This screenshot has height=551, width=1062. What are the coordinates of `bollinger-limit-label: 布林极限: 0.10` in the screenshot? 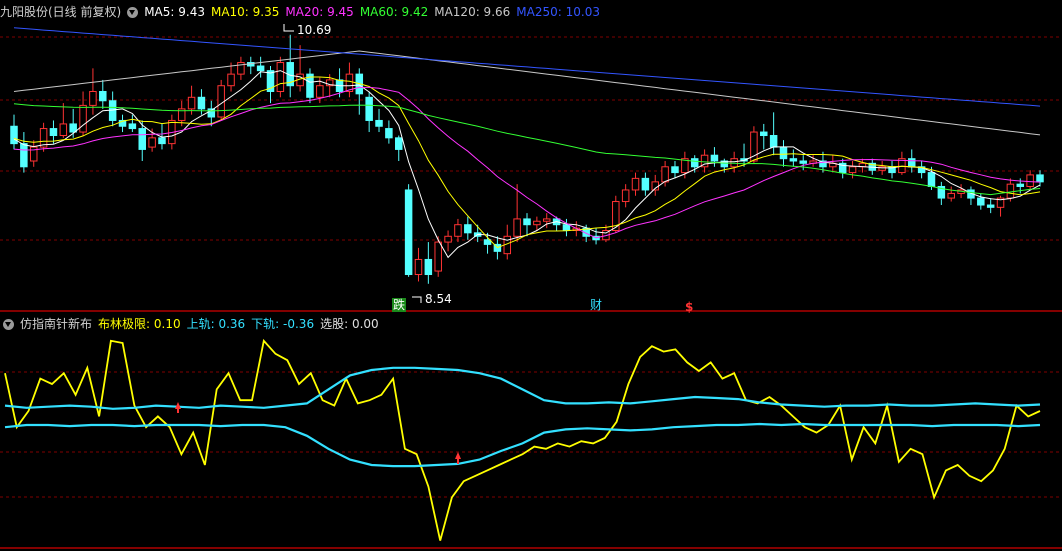 It's located at (139, 324).